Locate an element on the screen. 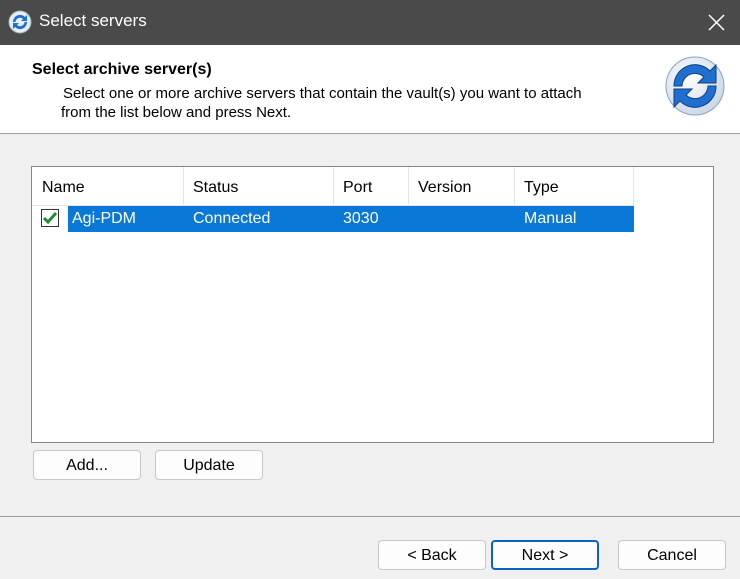  next-button: Next > is located at coordinates (545, 555).